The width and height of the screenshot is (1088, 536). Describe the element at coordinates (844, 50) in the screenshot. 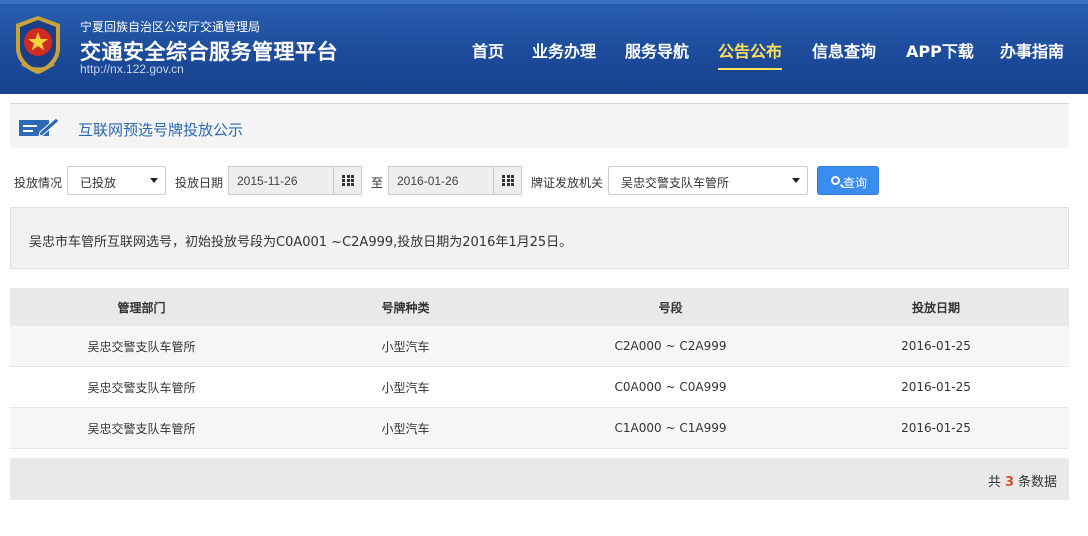

I see `nav-info-query: 信息查询` at that location.